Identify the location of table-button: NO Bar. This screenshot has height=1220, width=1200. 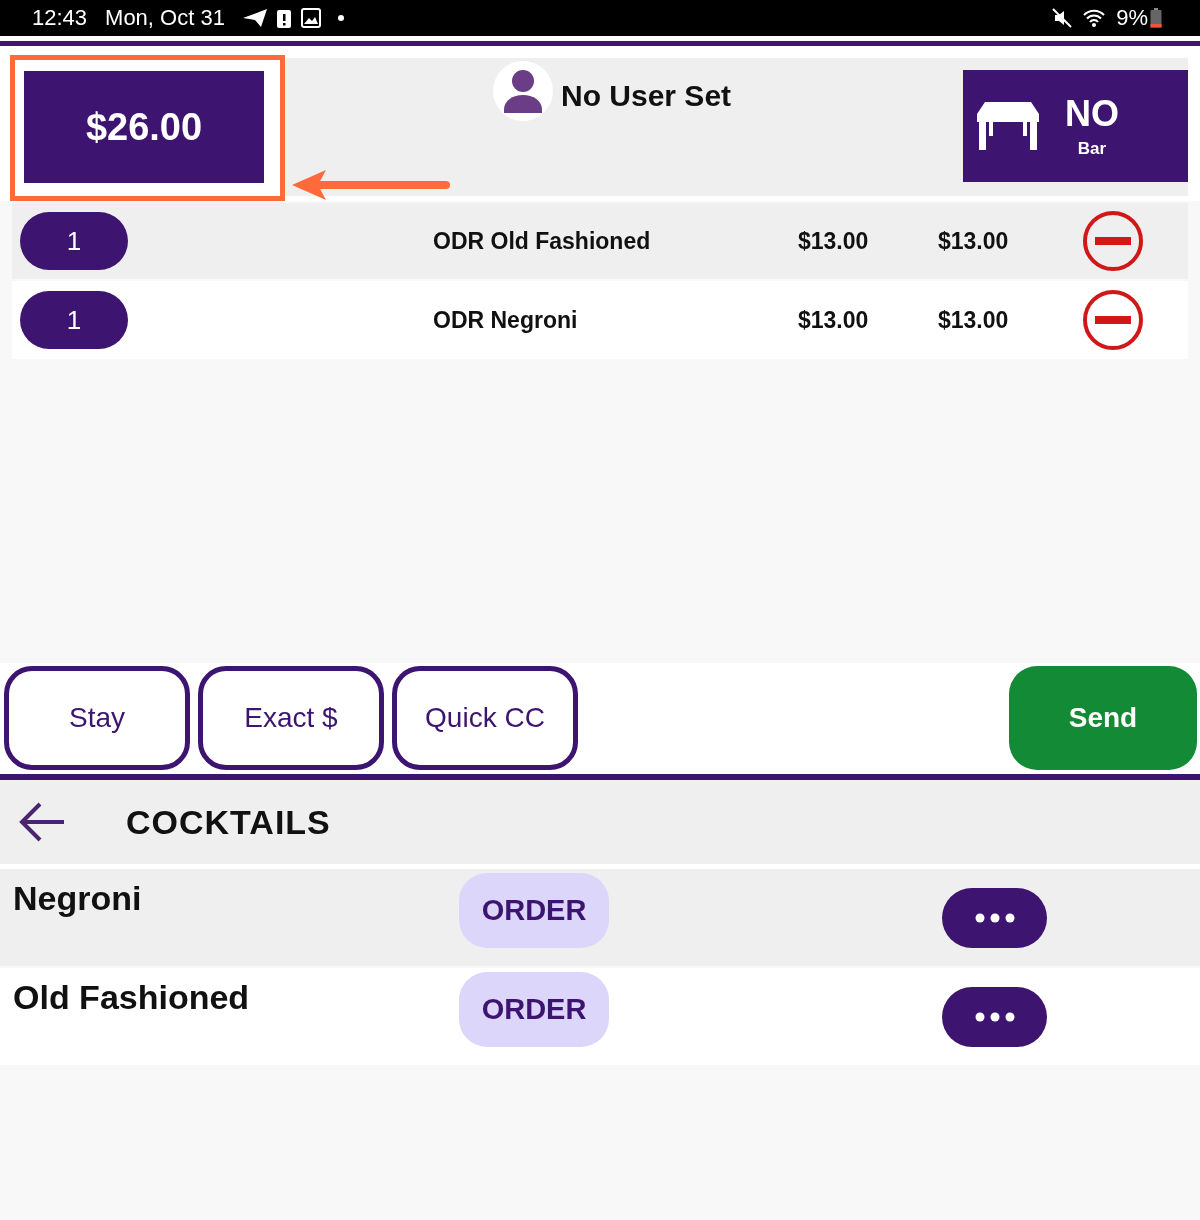
(1075, 126).